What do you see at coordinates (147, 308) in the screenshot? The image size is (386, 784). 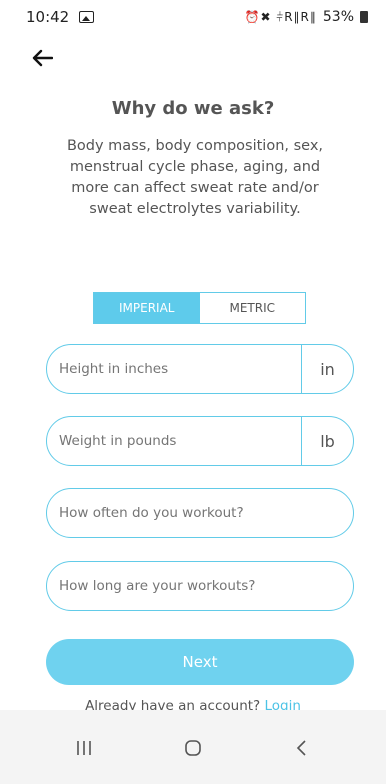 I see `imperial-tab: IMPERIAL` at bounding box center [147, 308].